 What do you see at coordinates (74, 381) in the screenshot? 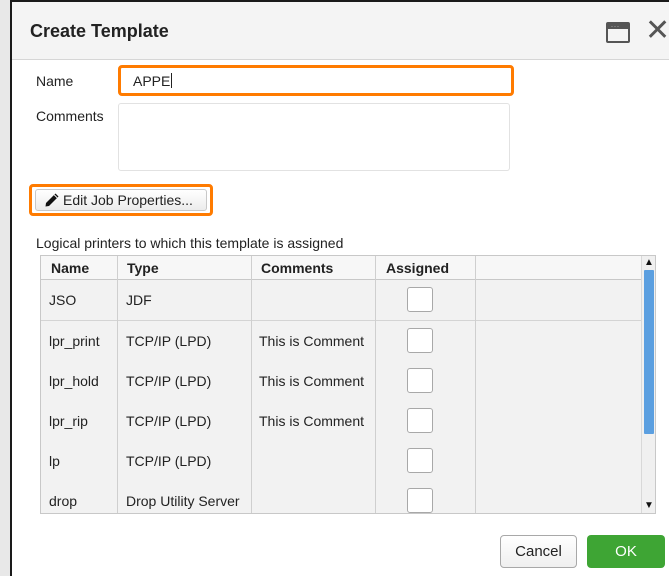
I see `cell-name: lpr_hold` at bounding box center [74, 381].